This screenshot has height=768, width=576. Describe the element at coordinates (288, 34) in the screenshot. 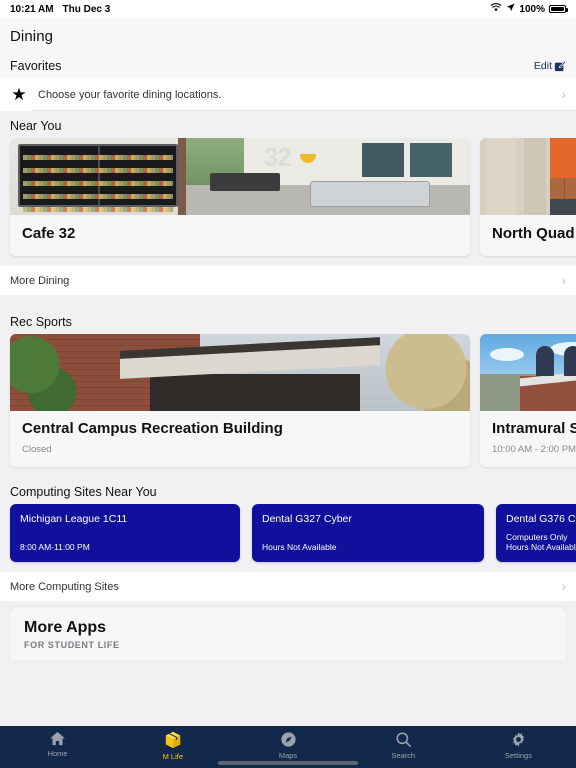

I see `page-header: Dining` at that location.